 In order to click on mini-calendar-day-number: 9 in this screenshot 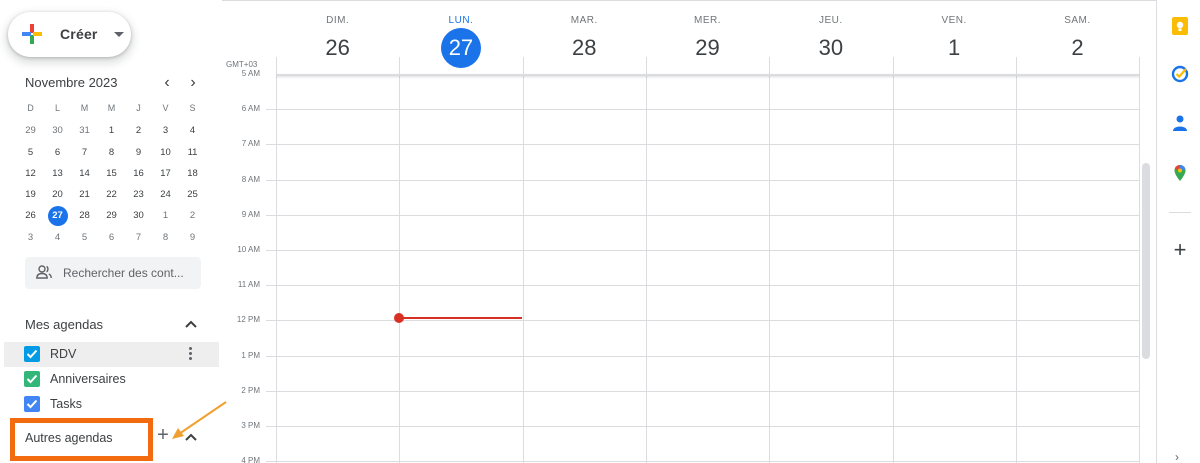, I will do `click(138, 152)`.